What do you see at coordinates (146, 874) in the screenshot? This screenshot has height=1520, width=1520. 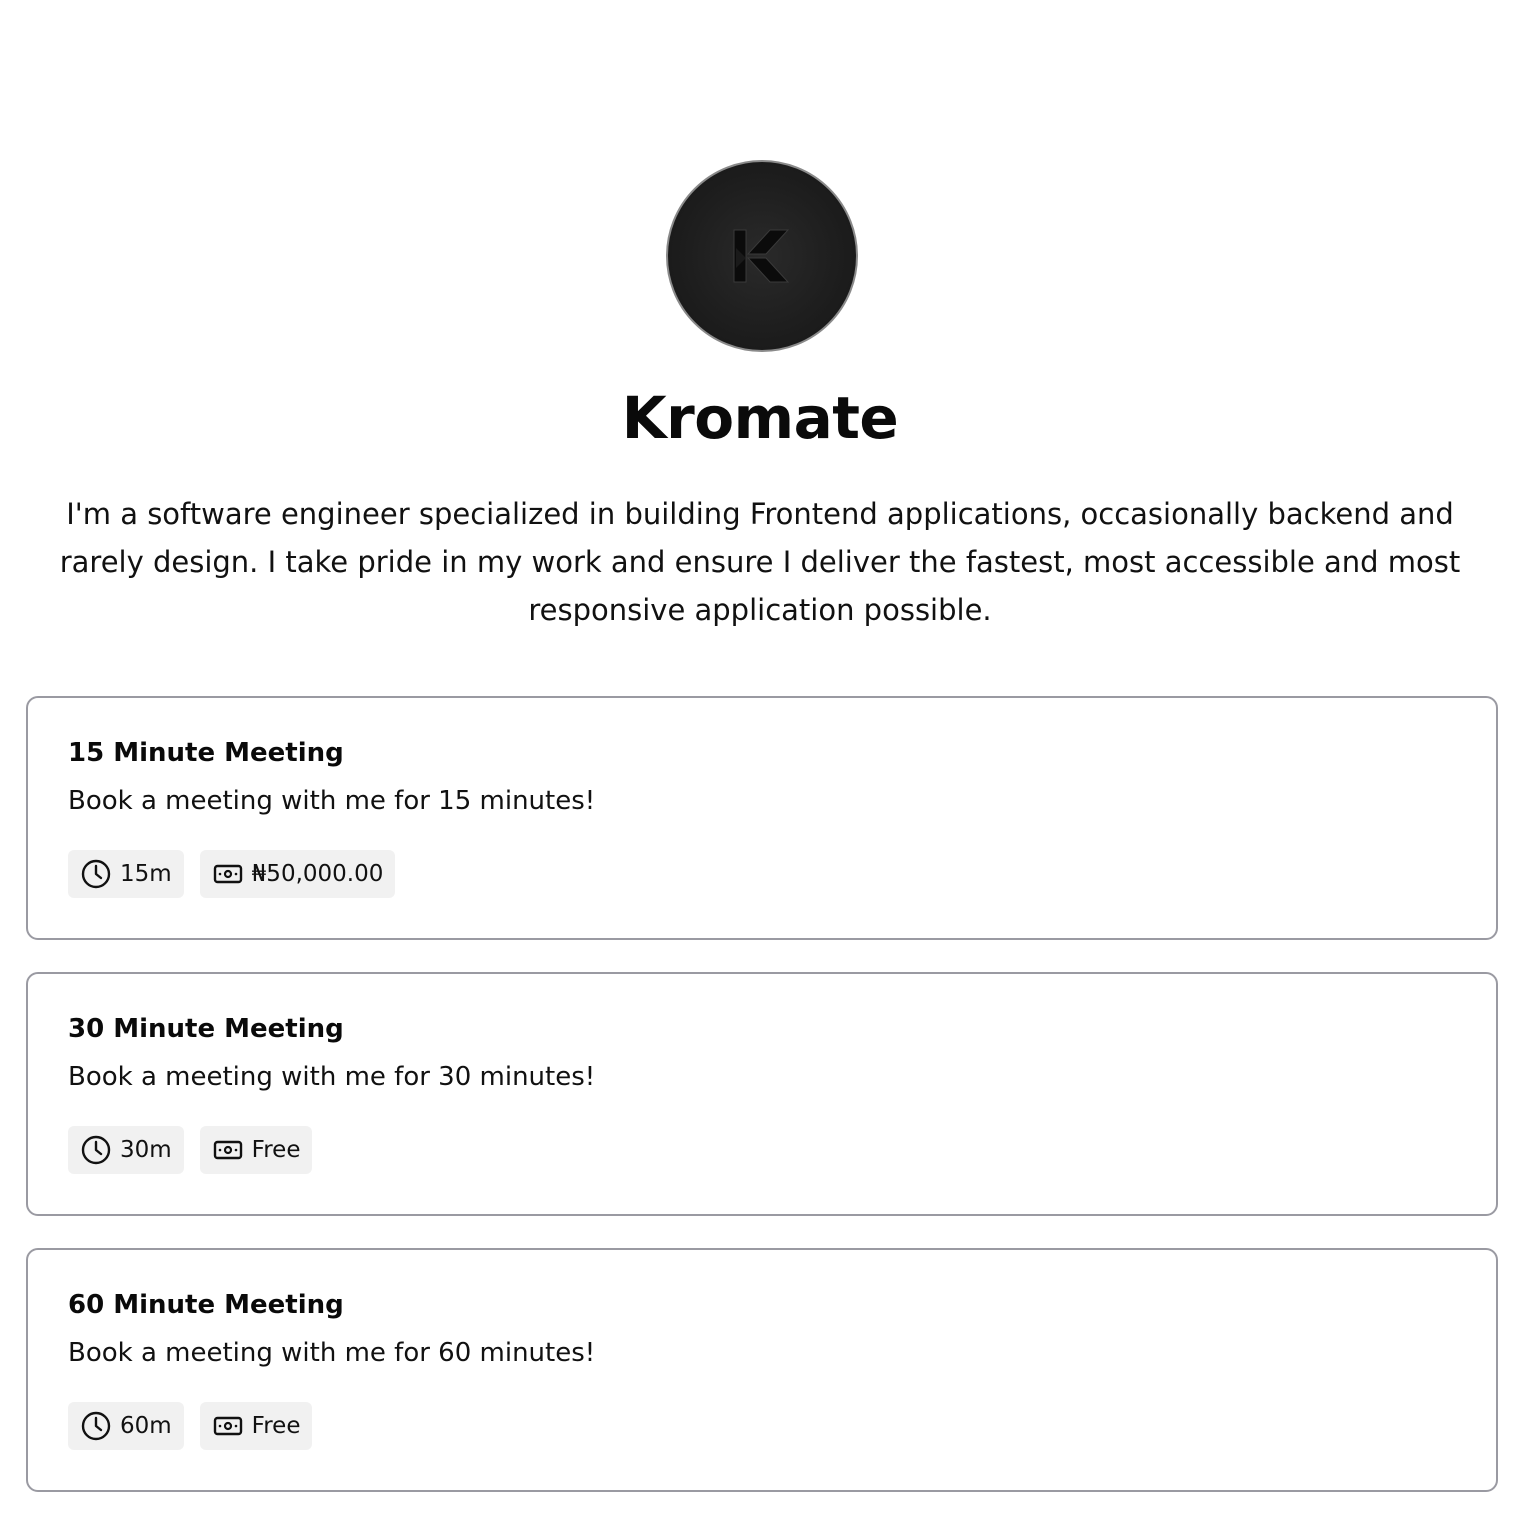 I see `duration-label: 15m` at bounding box center [146, 874].